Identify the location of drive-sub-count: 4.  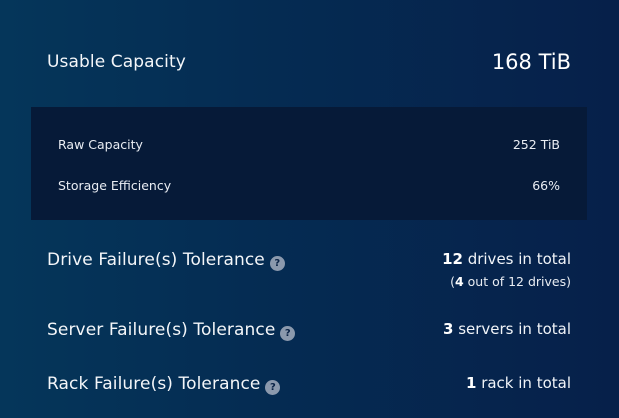
(459, 281).